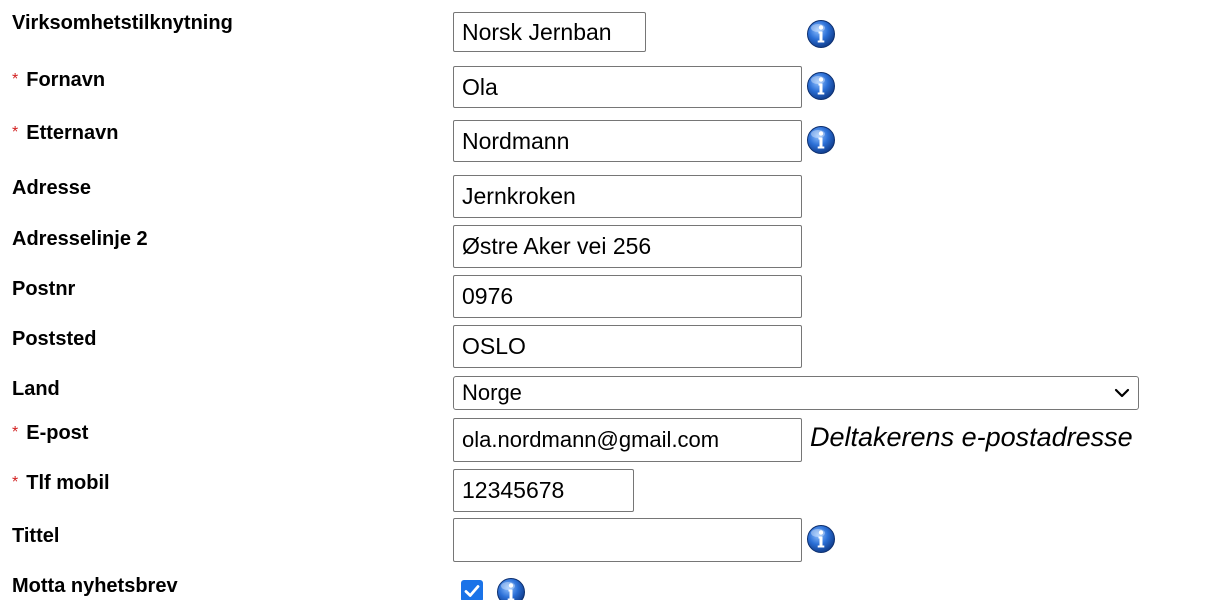 Image resolution: width=1214 pixels, height=600 pixels. Describe the element at coordinates (80, 239) in the screenshot. I see `adresselinje2-label: Adresselinje 2` at that location.